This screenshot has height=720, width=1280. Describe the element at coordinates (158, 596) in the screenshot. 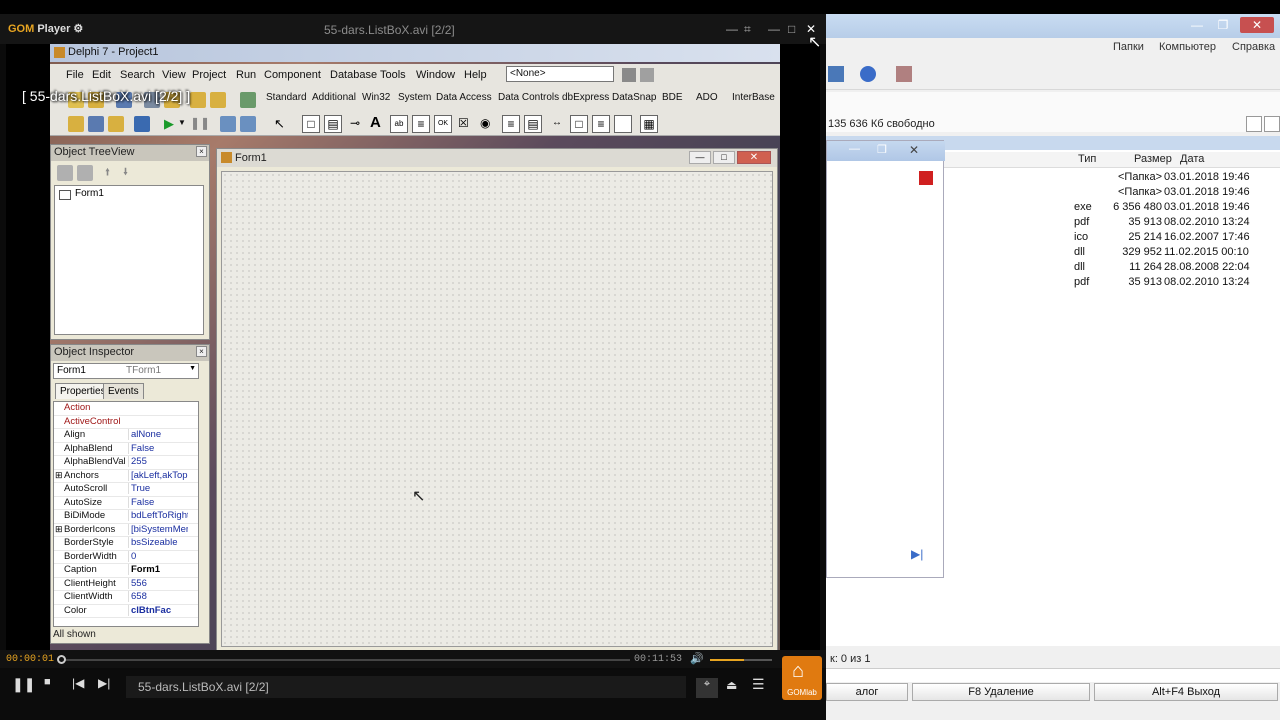

I see `property-value: 658` at that location.